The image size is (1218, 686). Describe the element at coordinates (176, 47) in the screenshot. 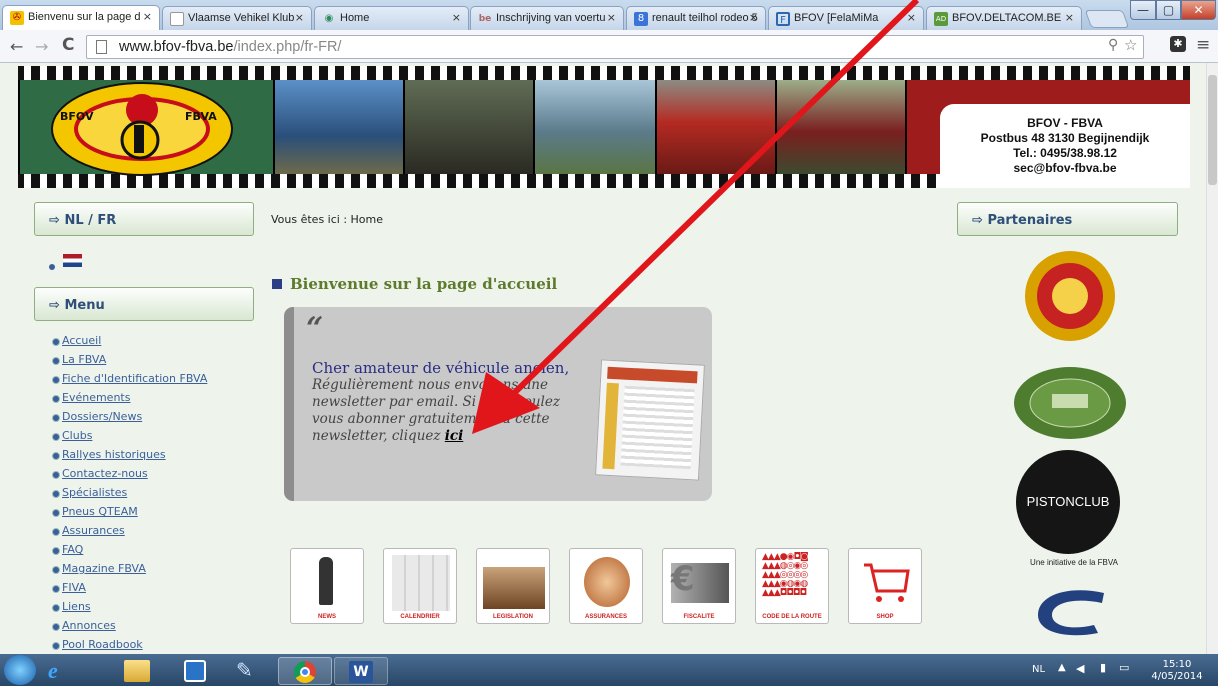

I see `url-host: www.bfov-fbva.be` at that location.